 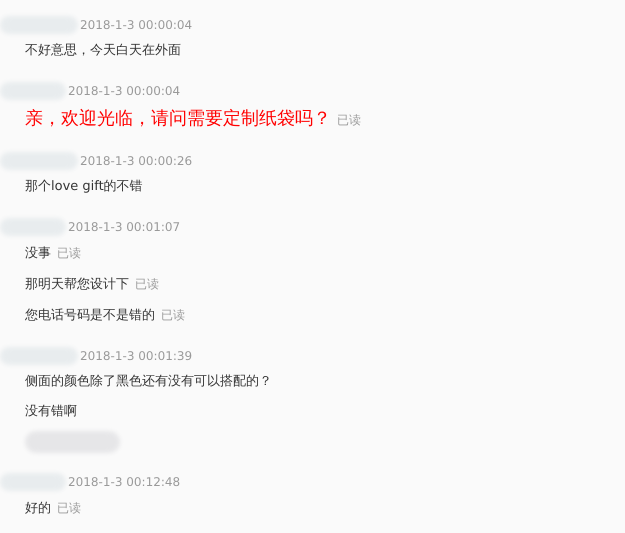 What do you see at coordinates (77, 285) in the screenshot?
I see `message-text: 那明天帮您设计下` at bounding box center [77, 285].